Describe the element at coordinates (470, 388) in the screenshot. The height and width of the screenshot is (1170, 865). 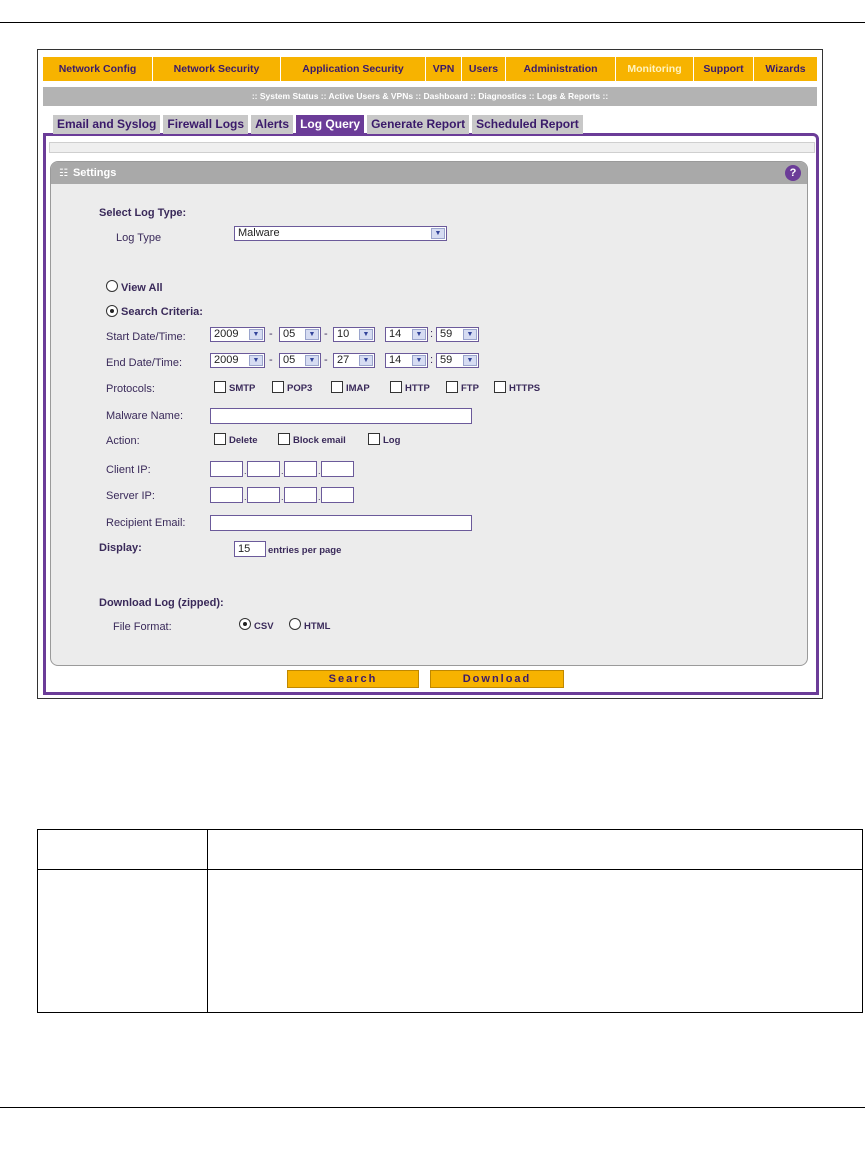
I see `protocol-ftp-label: FTP` at that location.